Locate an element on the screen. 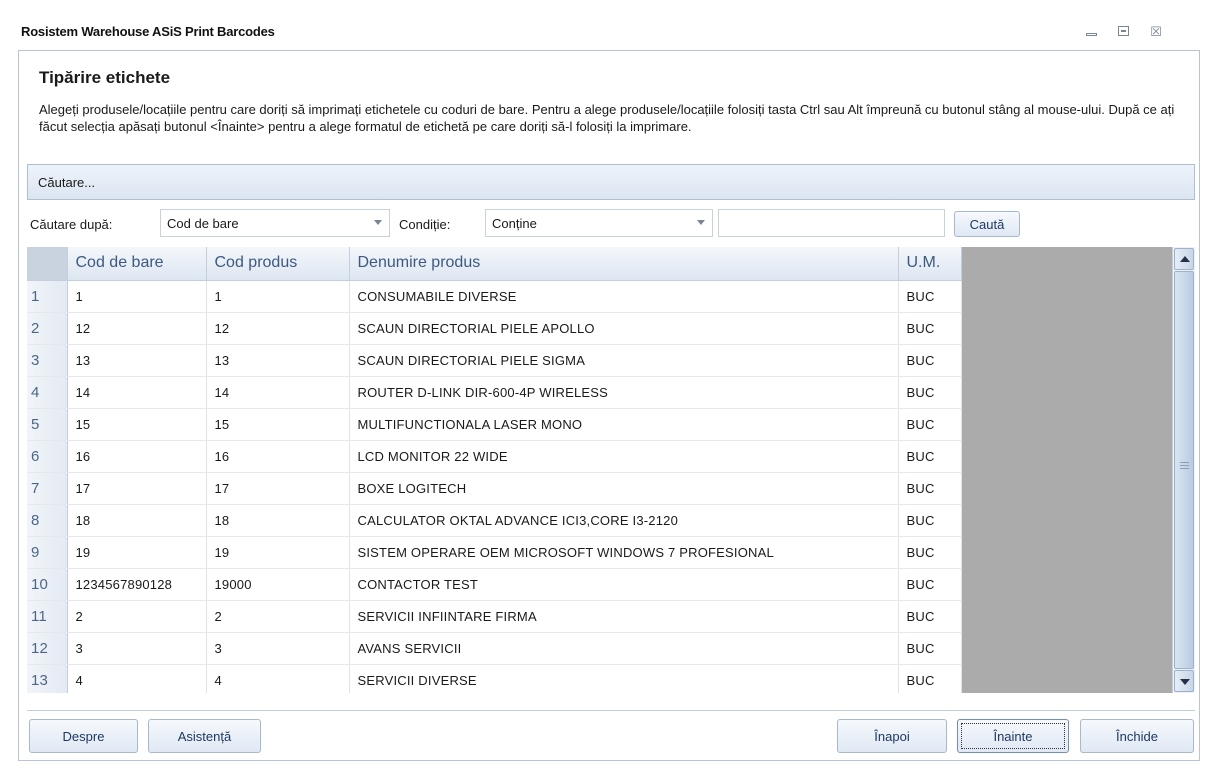 This screenshot has height=768, width=1207. row-number: 6 is located at coordinates (47, 456).